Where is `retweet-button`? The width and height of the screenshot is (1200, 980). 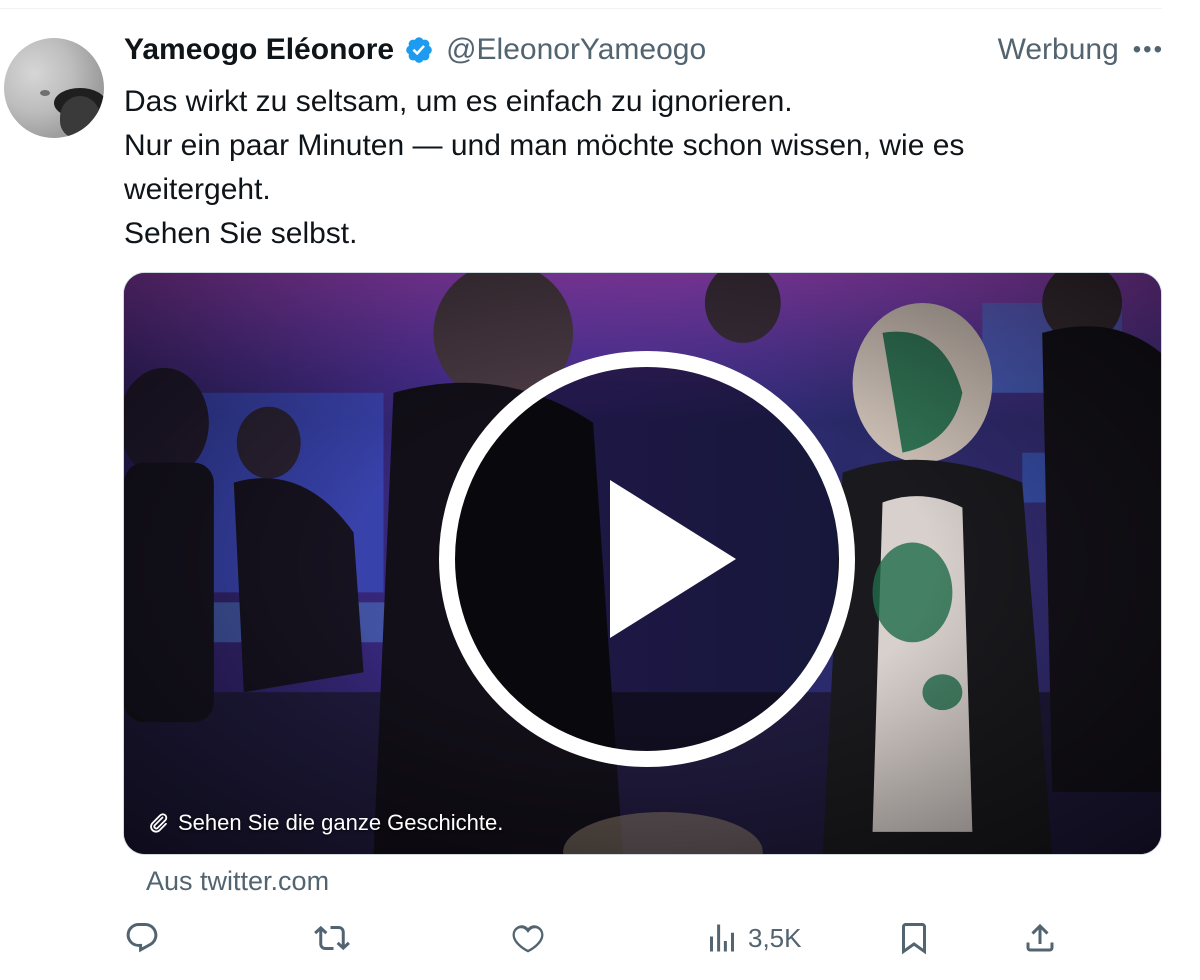
retweet-button is located at coordinates (332, 938).